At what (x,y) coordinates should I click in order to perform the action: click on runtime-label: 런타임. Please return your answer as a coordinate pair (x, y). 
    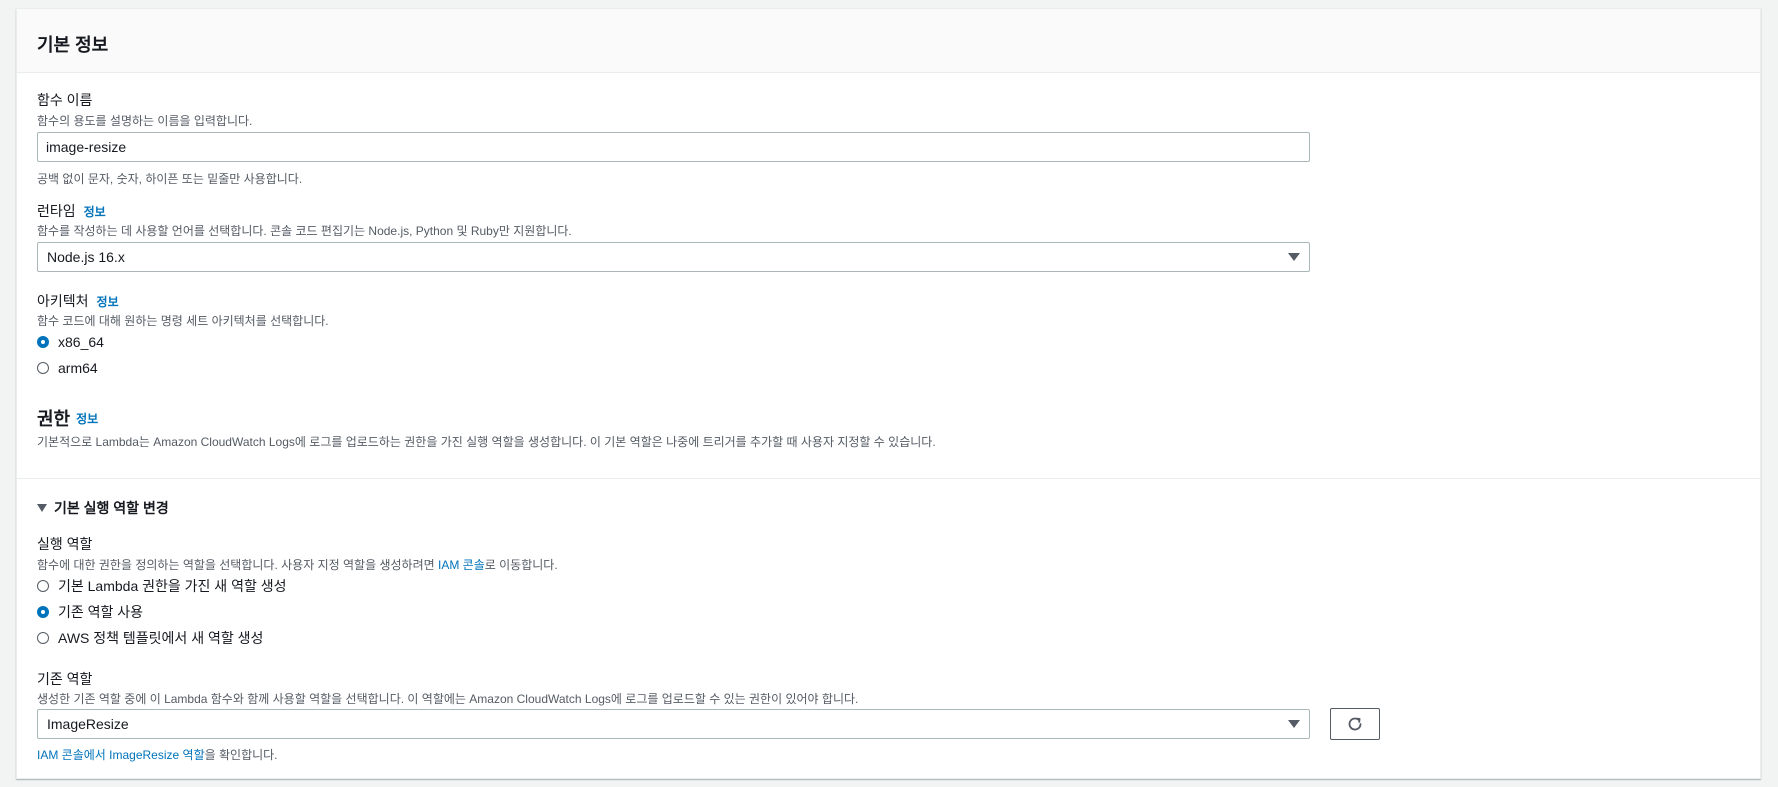
    Looking at the image, I should click on (56, 211).